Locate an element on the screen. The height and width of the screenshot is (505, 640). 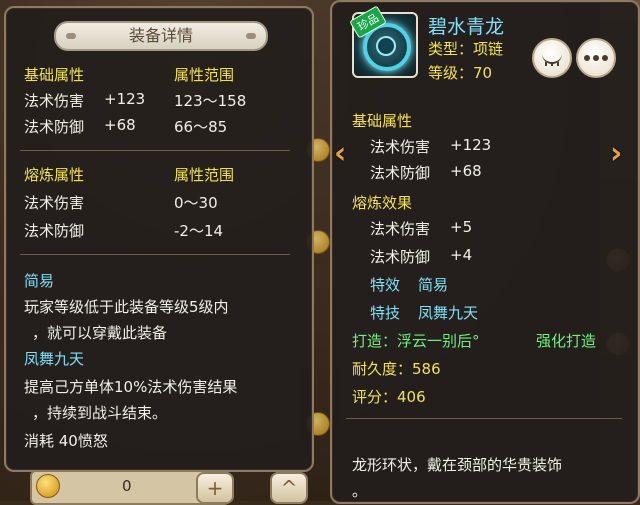
special-effect-desc: 玩家等级低于此装备等级5级内 is located at coordinates (126, 307).